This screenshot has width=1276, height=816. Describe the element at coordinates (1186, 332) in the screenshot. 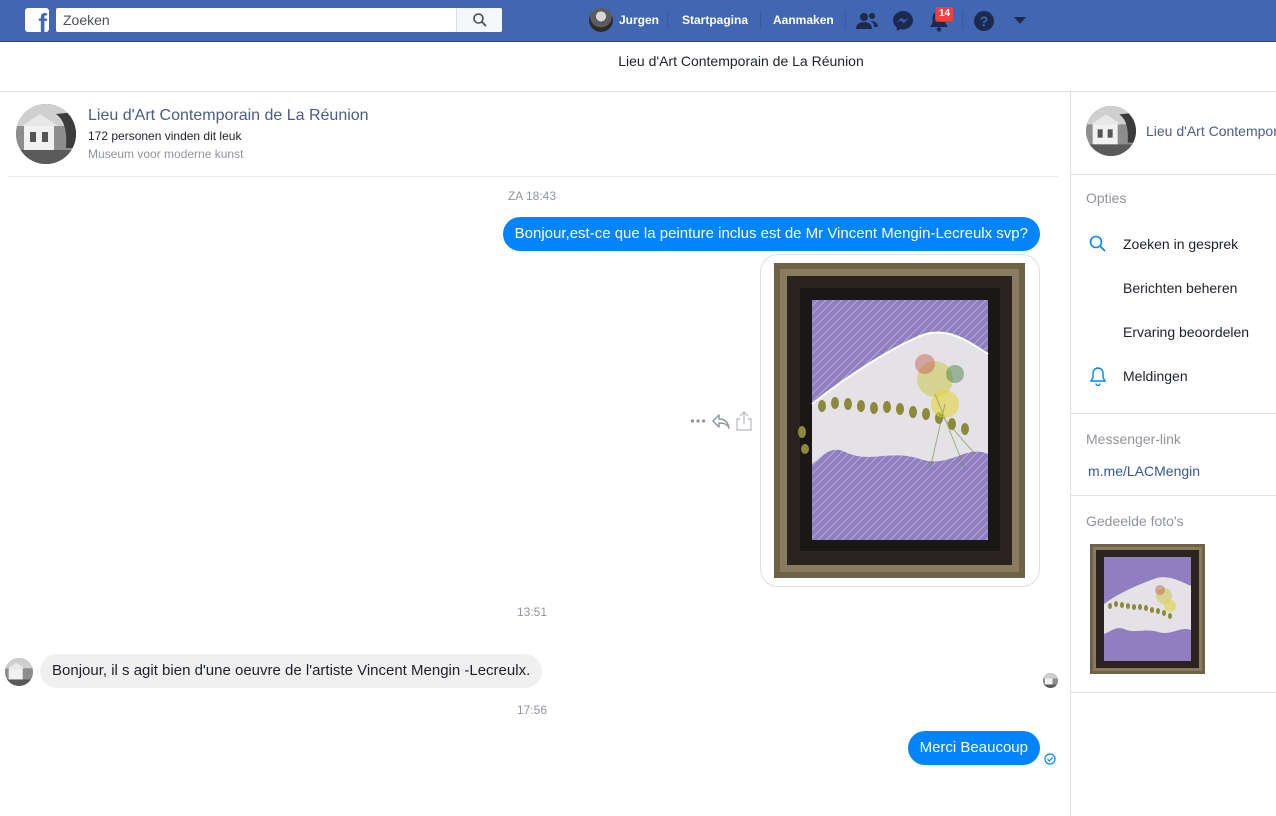

I see `sidebar-item-label: Ervaring beoordelen` at that location.